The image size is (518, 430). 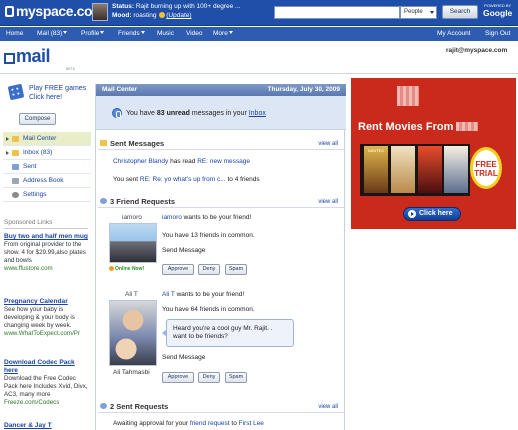 What do you see at coordinates (120, 89) in the screenshot?
I see `mail-center-title: Mail Center` at bounding box center [120, 89].